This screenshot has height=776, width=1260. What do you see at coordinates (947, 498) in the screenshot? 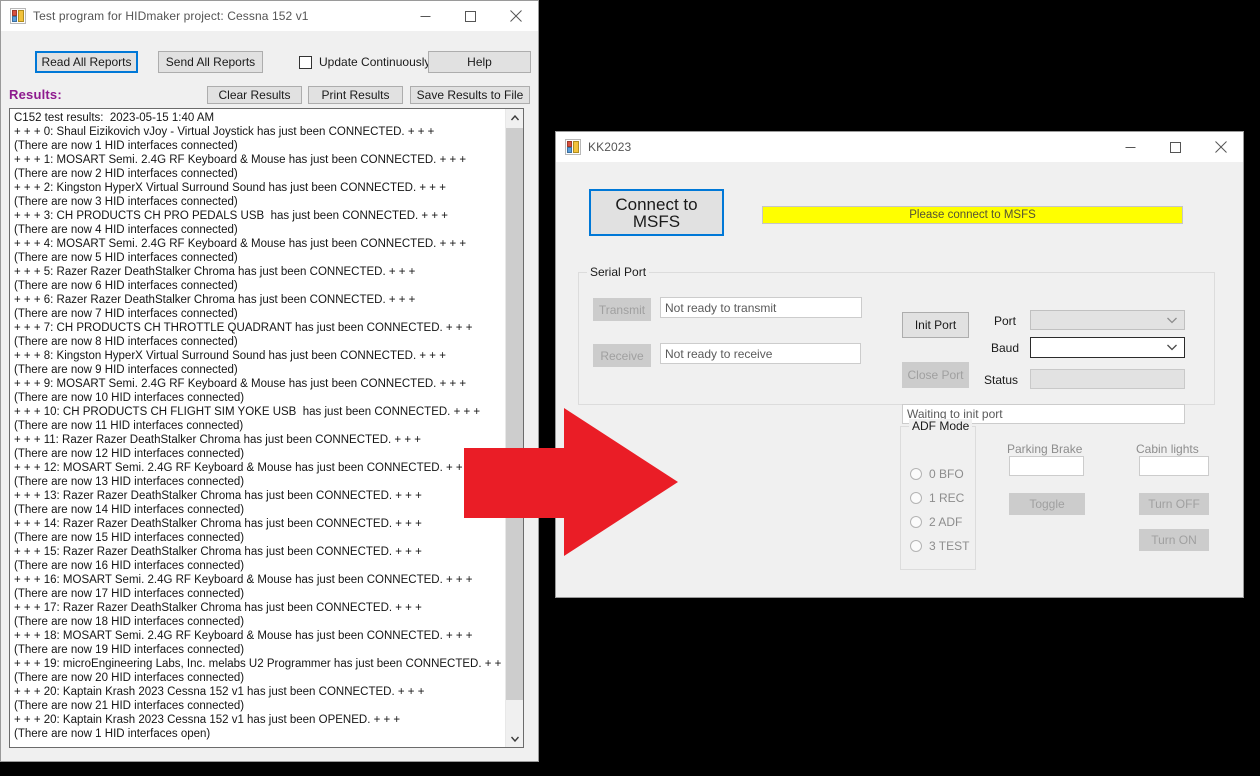
I see `adf-mode-option-1-label: 1 REC` at bounding box center [947, 498].